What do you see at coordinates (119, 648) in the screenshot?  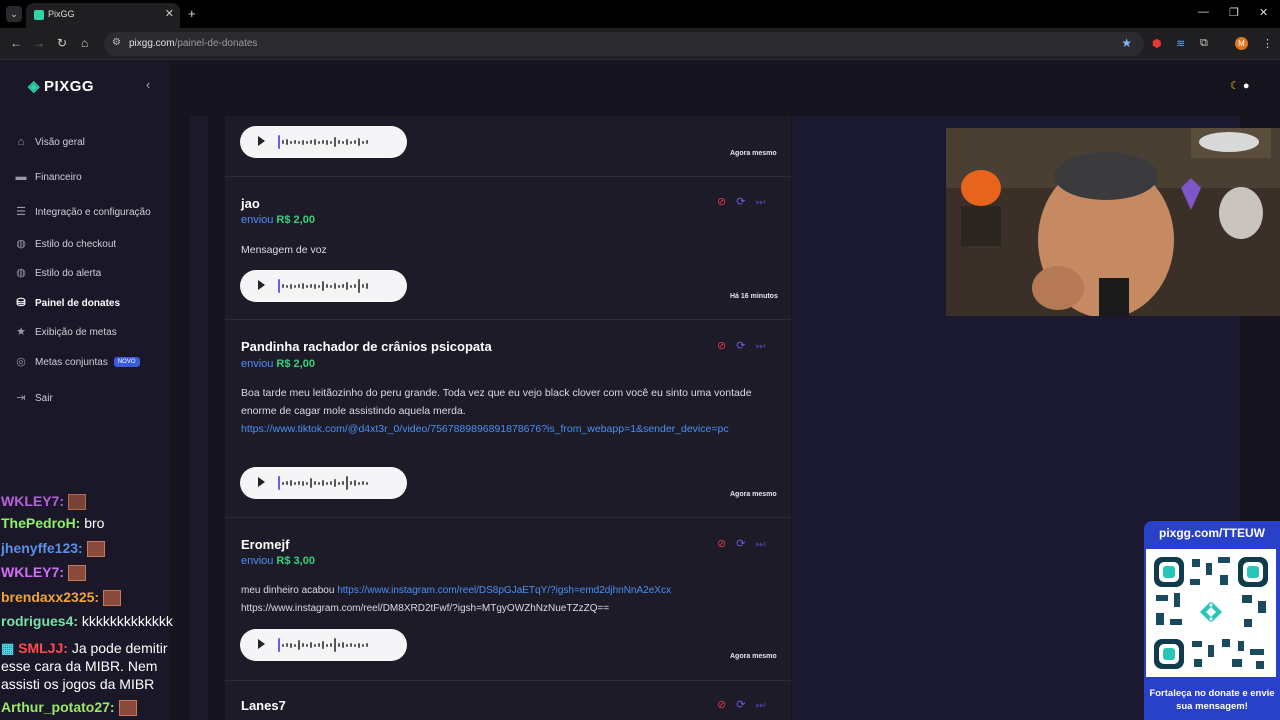 I see `chat-text: Ja pode demitir` at bounding box center [119, 648].